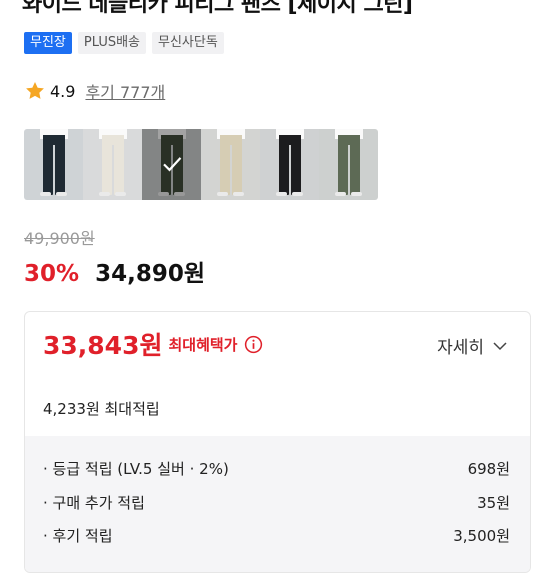 The image size is (554, 573). I want to click on points-row-purchase: · 구매 추가 적립 35원, so click(276, 502).